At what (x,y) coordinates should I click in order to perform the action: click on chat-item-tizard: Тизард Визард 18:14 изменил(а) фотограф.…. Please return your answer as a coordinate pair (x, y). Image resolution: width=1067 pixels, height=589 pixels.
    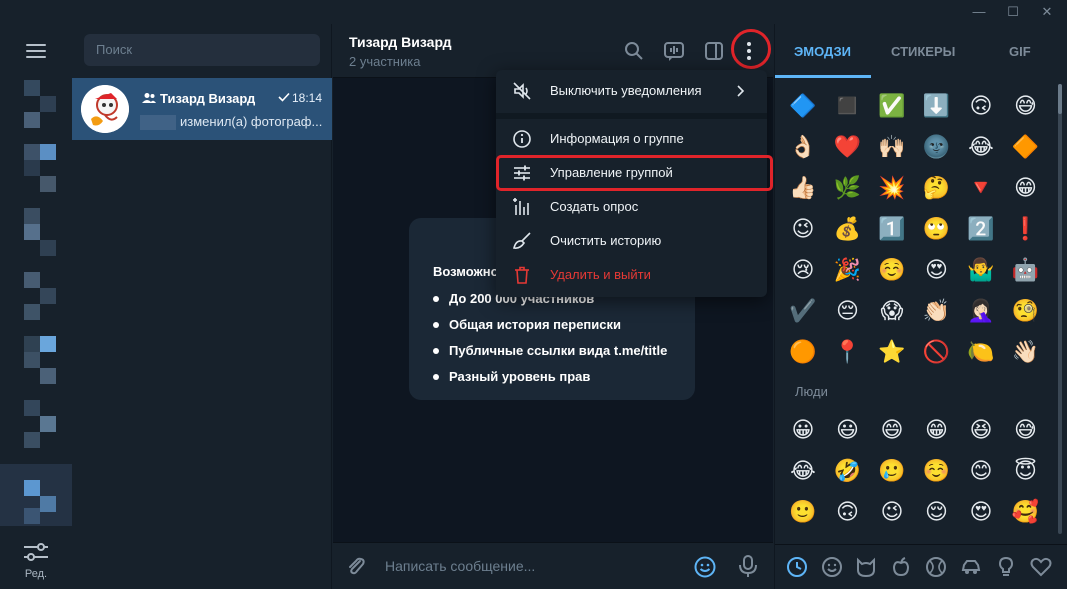
    Looking at the image, I should click on (202, 109).